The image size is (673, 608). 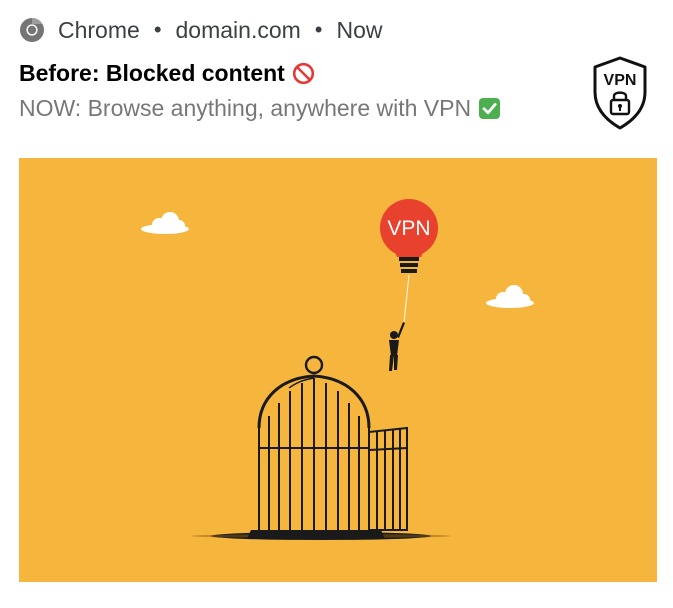 I want to click on title-text: Before: Blocked content, so click(x=152, y=73).